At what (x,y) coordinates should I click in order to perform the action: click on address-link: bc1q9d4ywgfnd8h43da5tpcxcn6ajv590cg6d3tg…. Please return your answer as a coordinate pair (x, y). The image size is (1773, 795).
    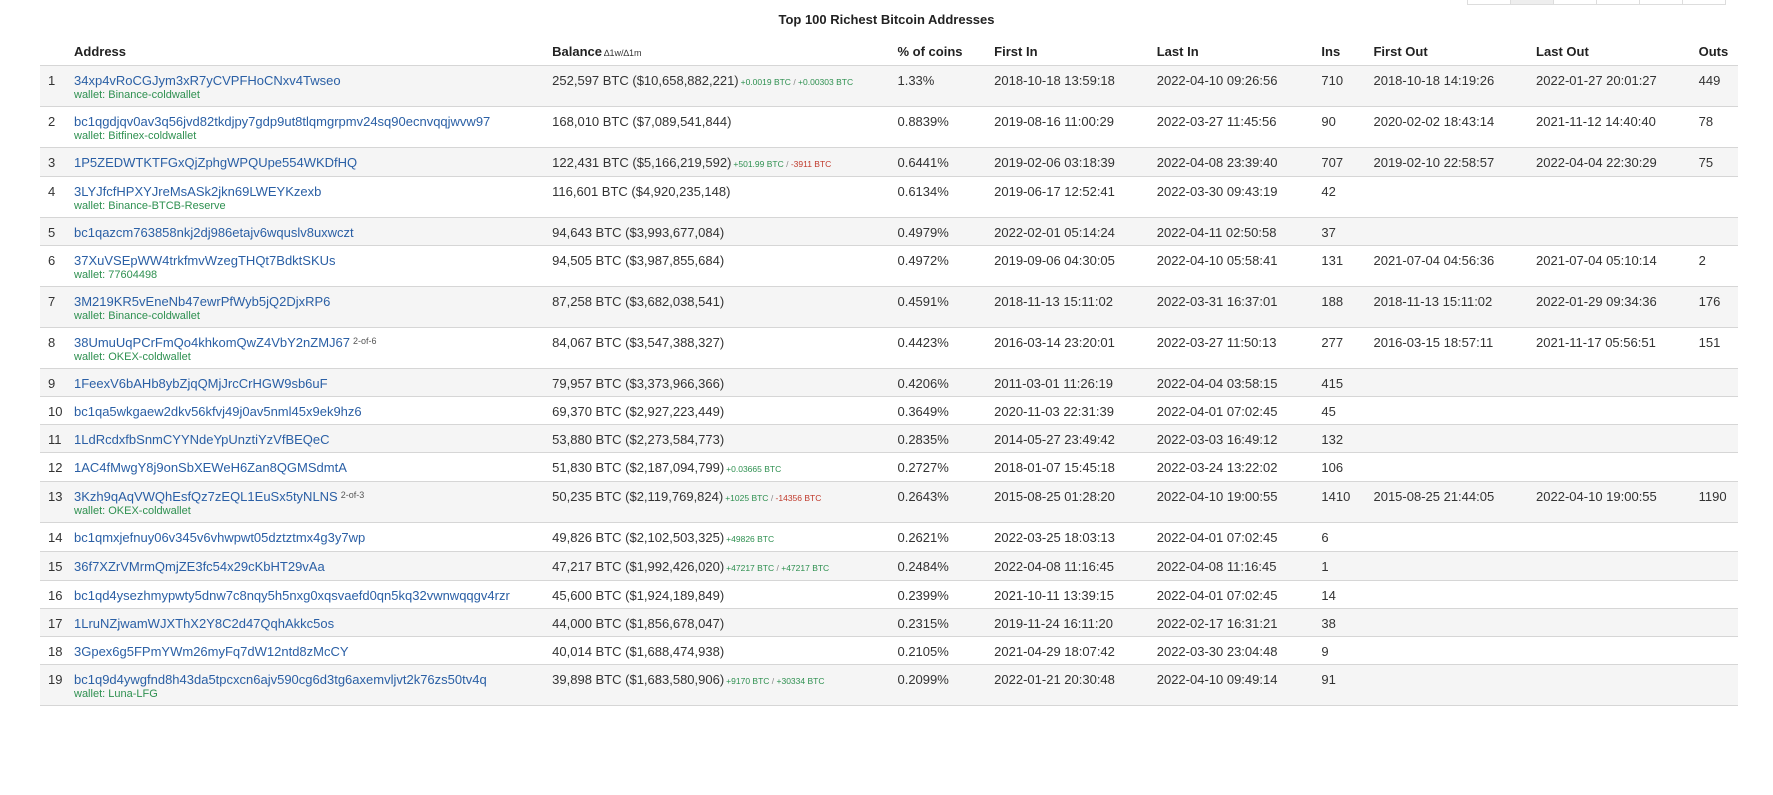
    Looking at the image, I should click on (280, 679).